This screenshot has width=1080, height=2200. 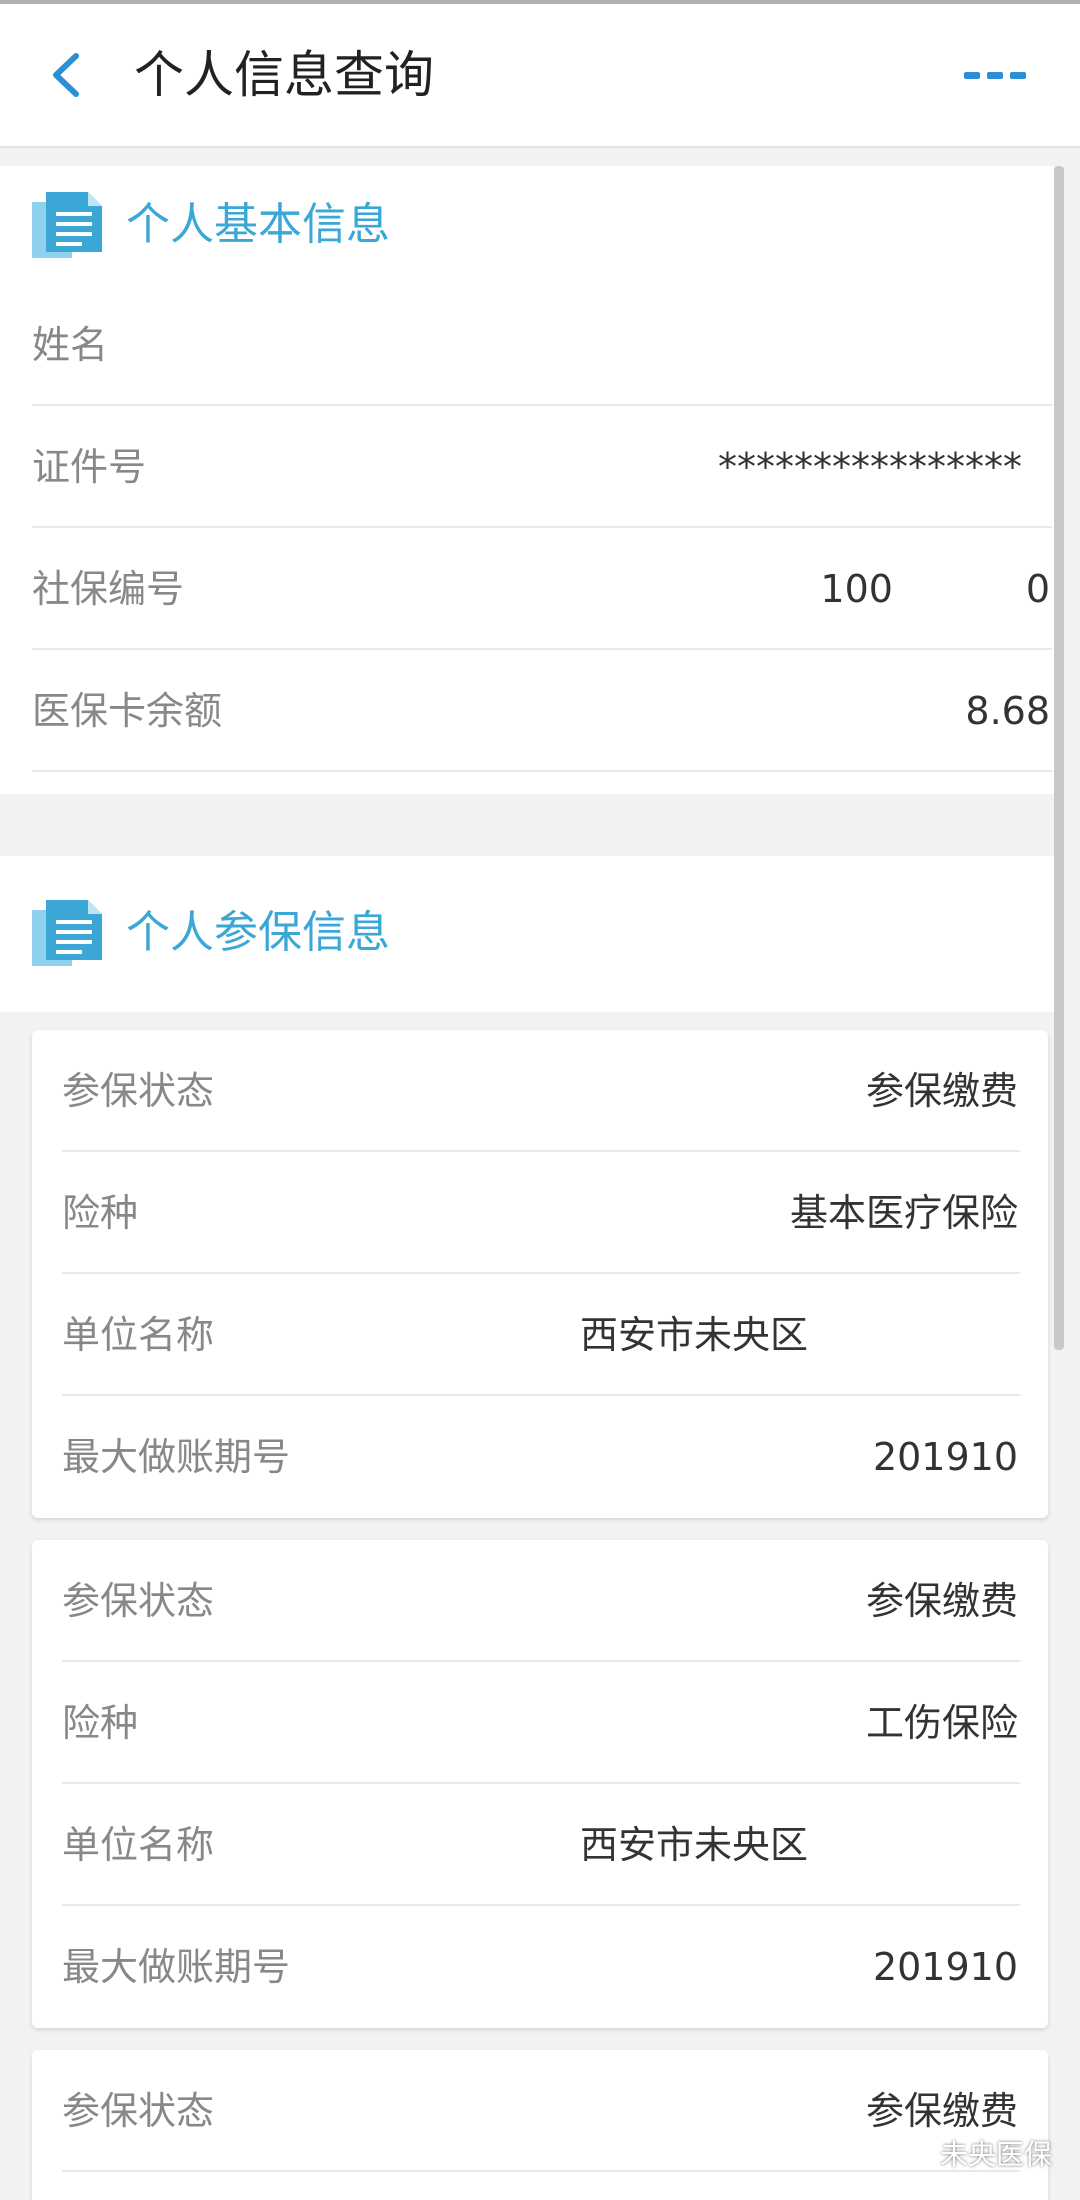 I want to click on basic-info-header: 个人基本信息, so click(x=527, y=228).